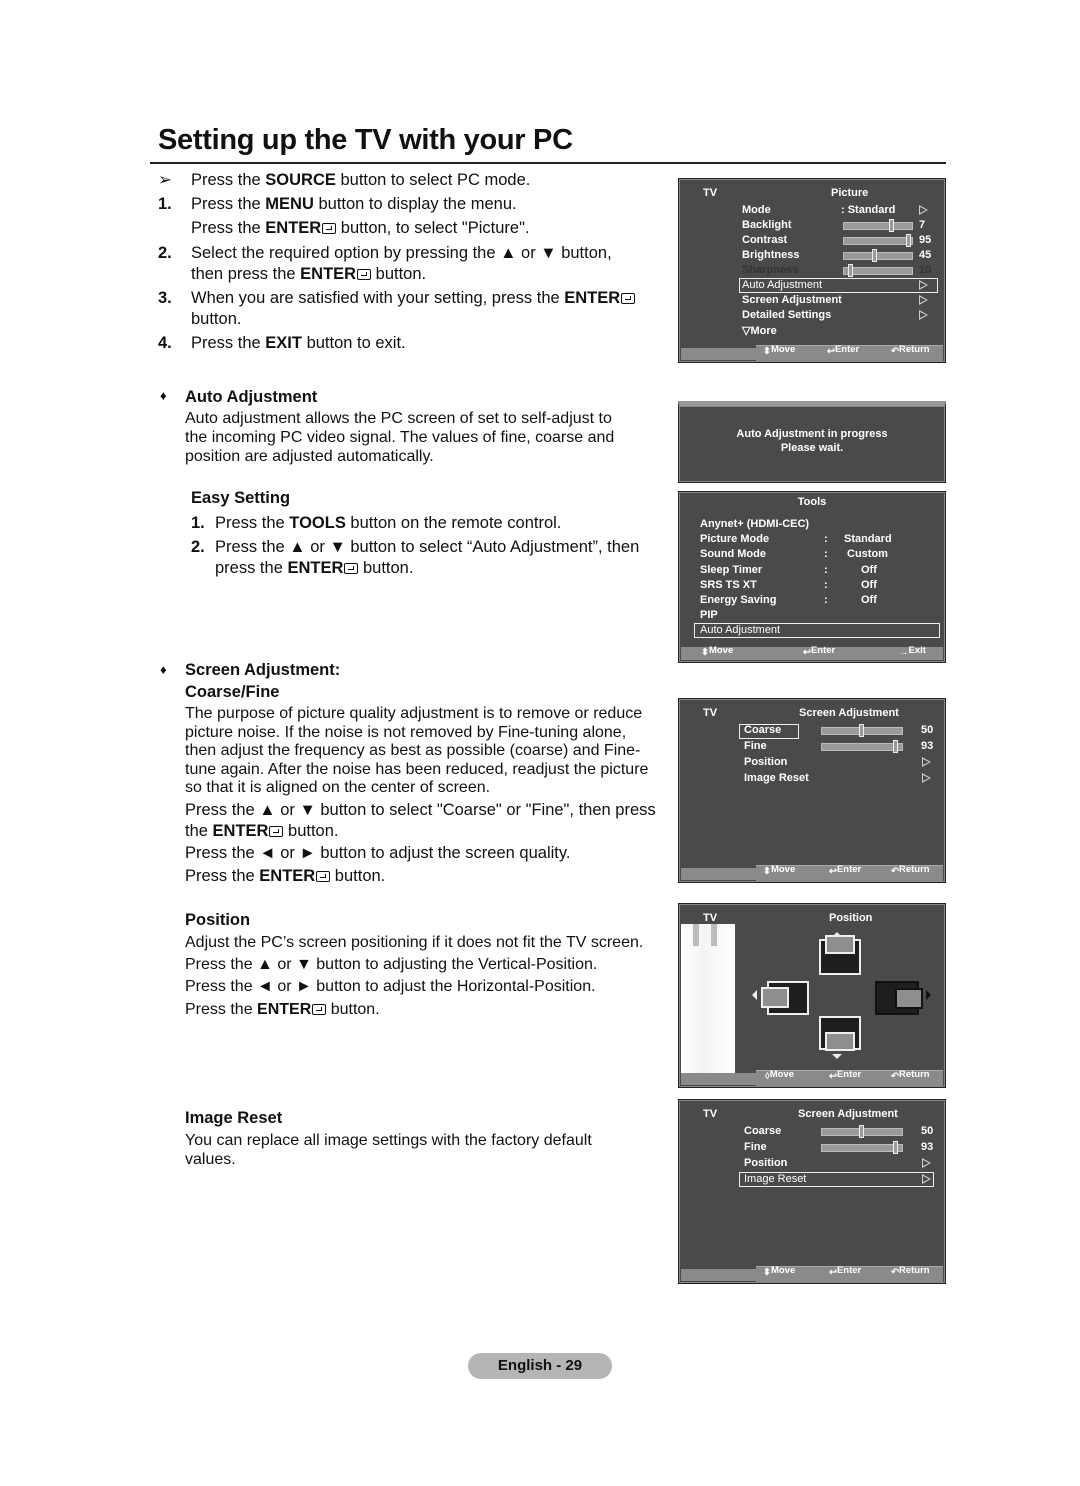 This screenshot has height=1486, width=1080. I want to click on osd-item-screen-adjustment: Screen Adjustment, so click(792, 300).